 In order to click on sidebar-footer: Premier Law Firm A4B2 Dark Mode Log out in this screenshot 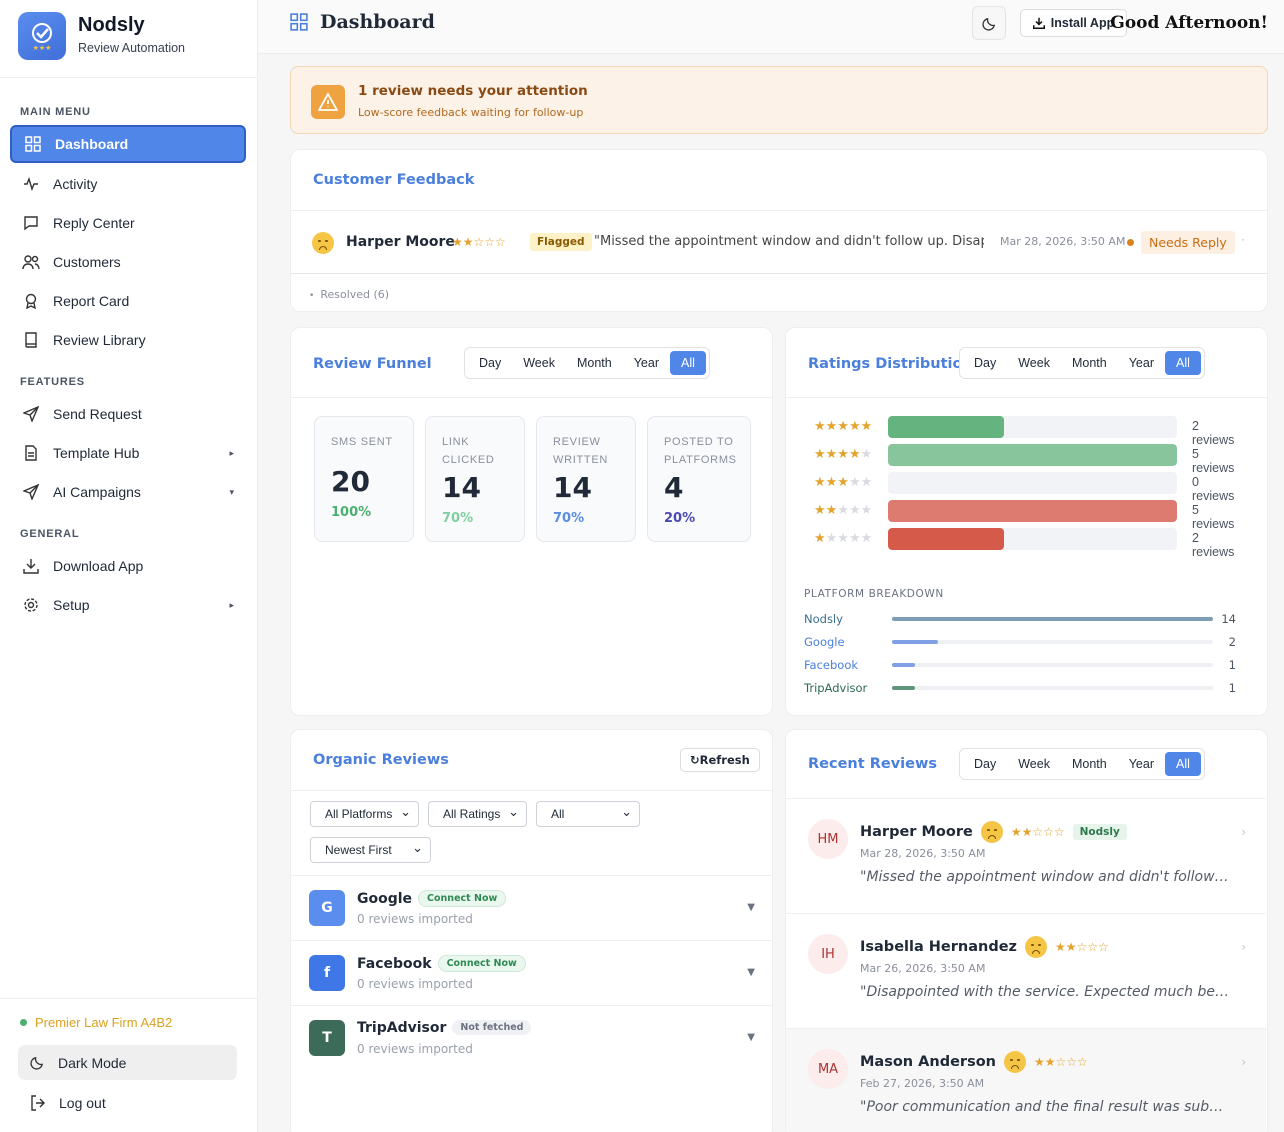, I will do `click(128, 1054)`.